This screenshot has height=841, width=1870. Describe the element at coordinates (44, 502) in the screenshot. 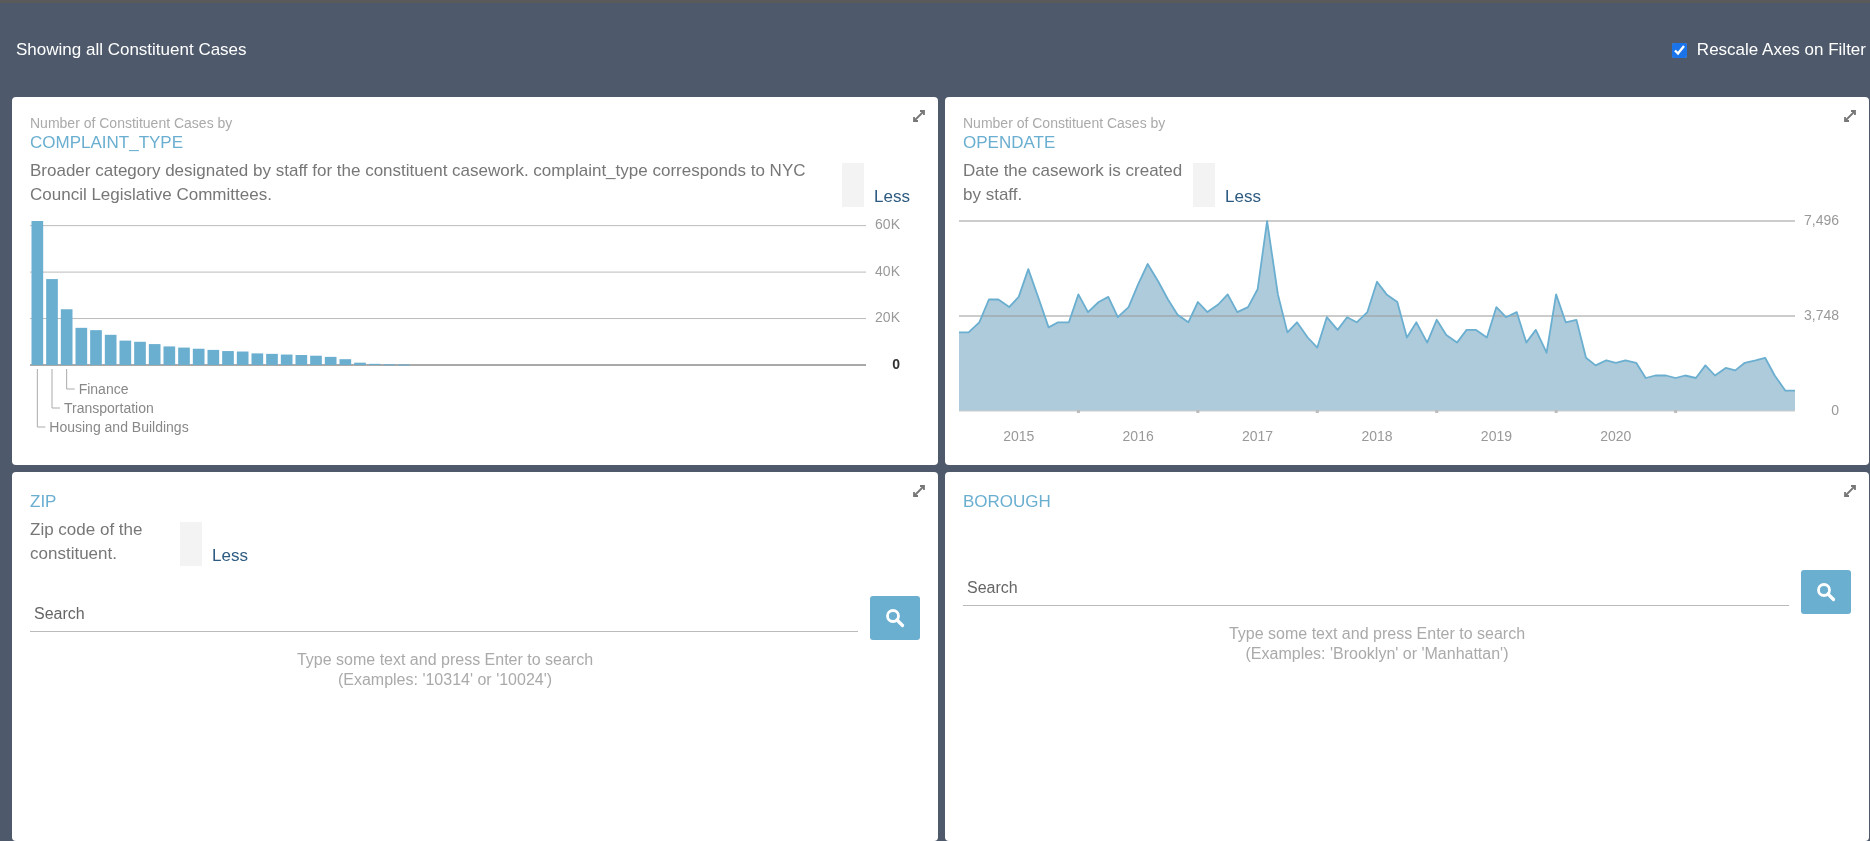

I see `card-title: ZIP` at that location.